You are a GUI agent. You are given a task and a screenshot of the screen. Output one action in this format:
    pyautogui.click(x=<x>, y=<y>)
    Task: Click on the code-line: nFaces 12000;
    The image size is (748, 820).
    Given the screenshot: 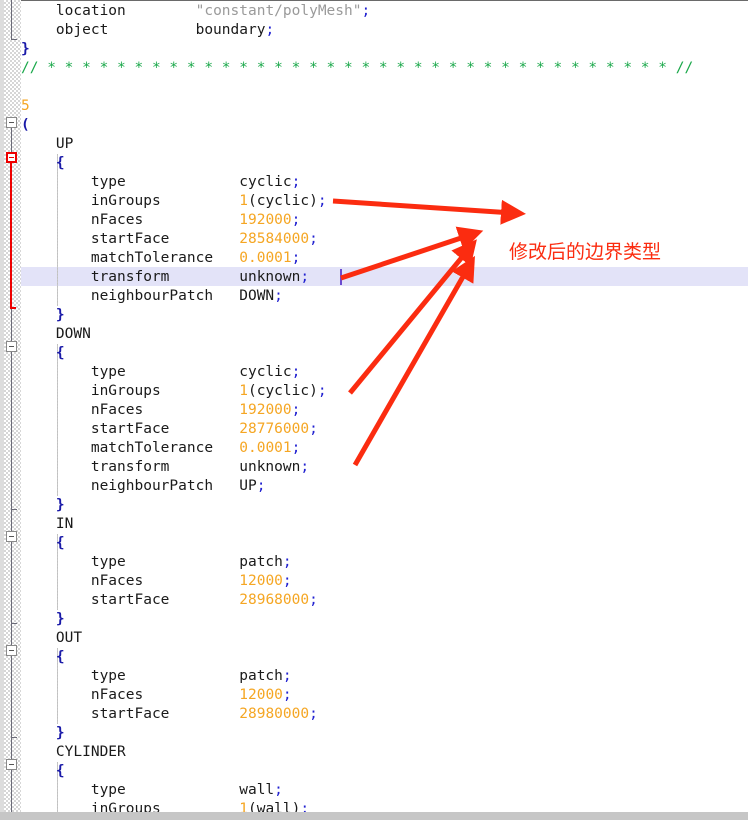 What is the action you would take?
    pyautogui.click(x=156, y=695)
    